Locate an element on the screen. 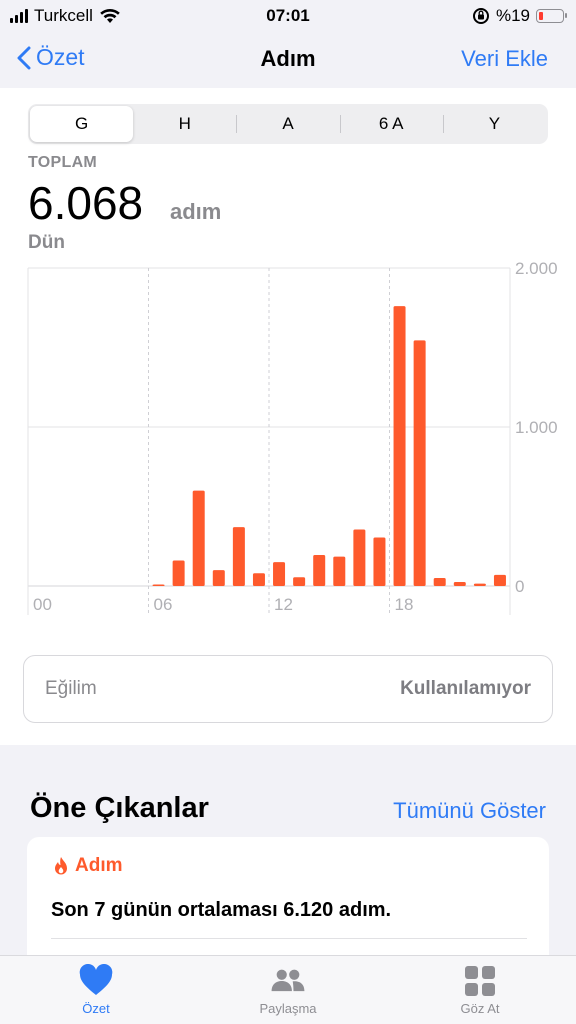  status-right: %19 is located at coordinates (519, 16).